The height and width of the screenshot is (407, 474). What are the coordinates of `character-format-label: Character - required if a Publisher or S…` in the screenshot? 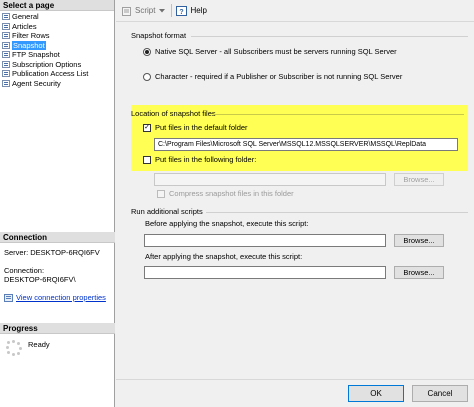 It's located at (279, 76).